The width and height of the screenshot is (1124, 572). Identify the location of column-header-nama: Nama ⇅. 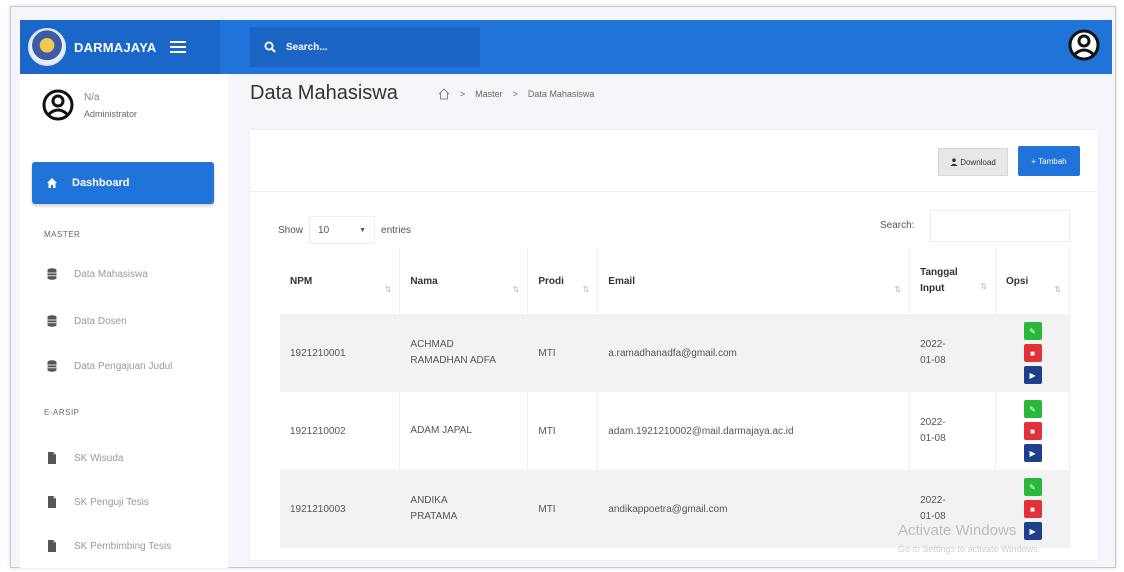
(464, 281).